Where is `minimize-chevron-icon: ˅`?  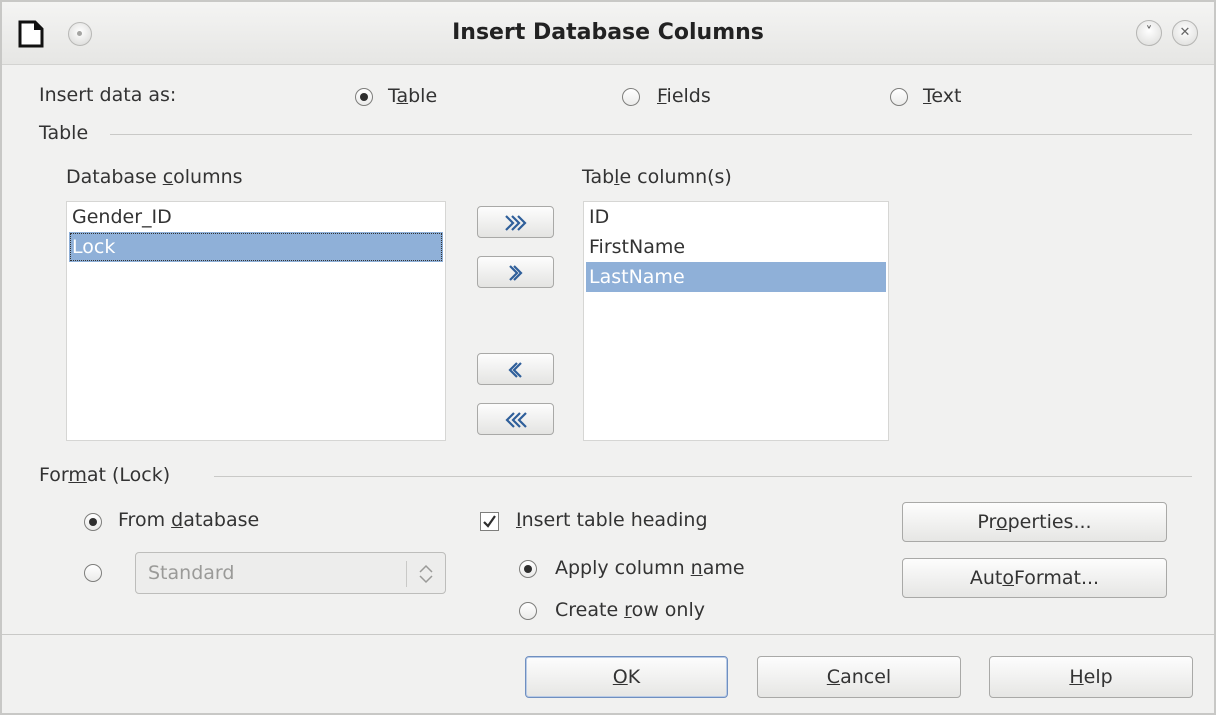
minimize-chevron-icon: ˅ is located at coordinates (1149, 33).